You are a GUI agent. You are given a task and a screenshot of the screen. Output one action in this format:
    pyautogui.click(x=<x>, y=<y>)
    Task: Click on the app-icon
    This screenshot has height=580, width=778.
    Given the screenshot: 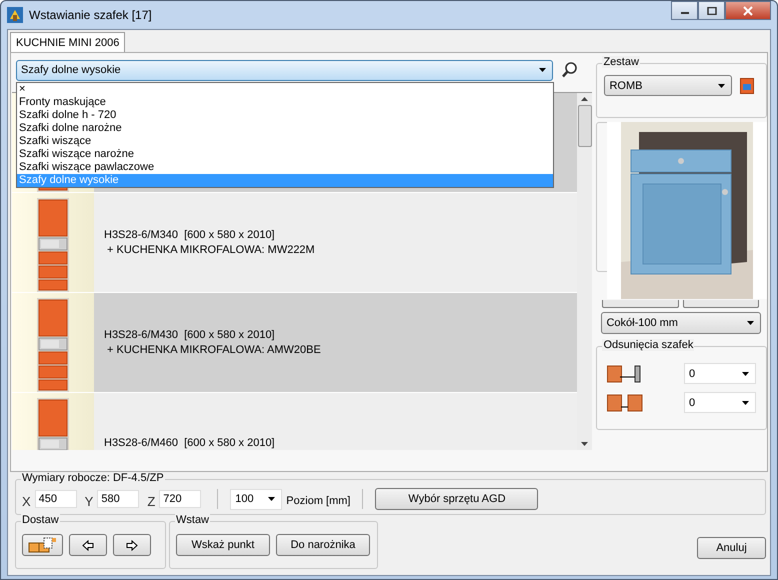 What is the action you would take?
    pyautogui.click(x=15, y=15)
    